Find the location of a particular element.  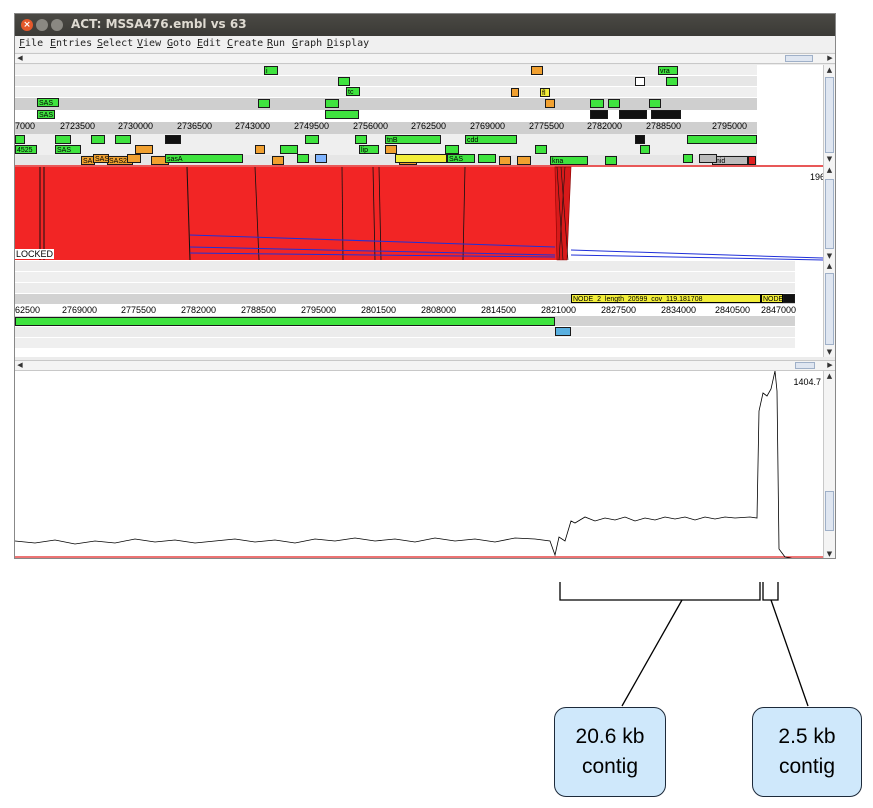

close-icon: × is located at coordinates (27, 25).